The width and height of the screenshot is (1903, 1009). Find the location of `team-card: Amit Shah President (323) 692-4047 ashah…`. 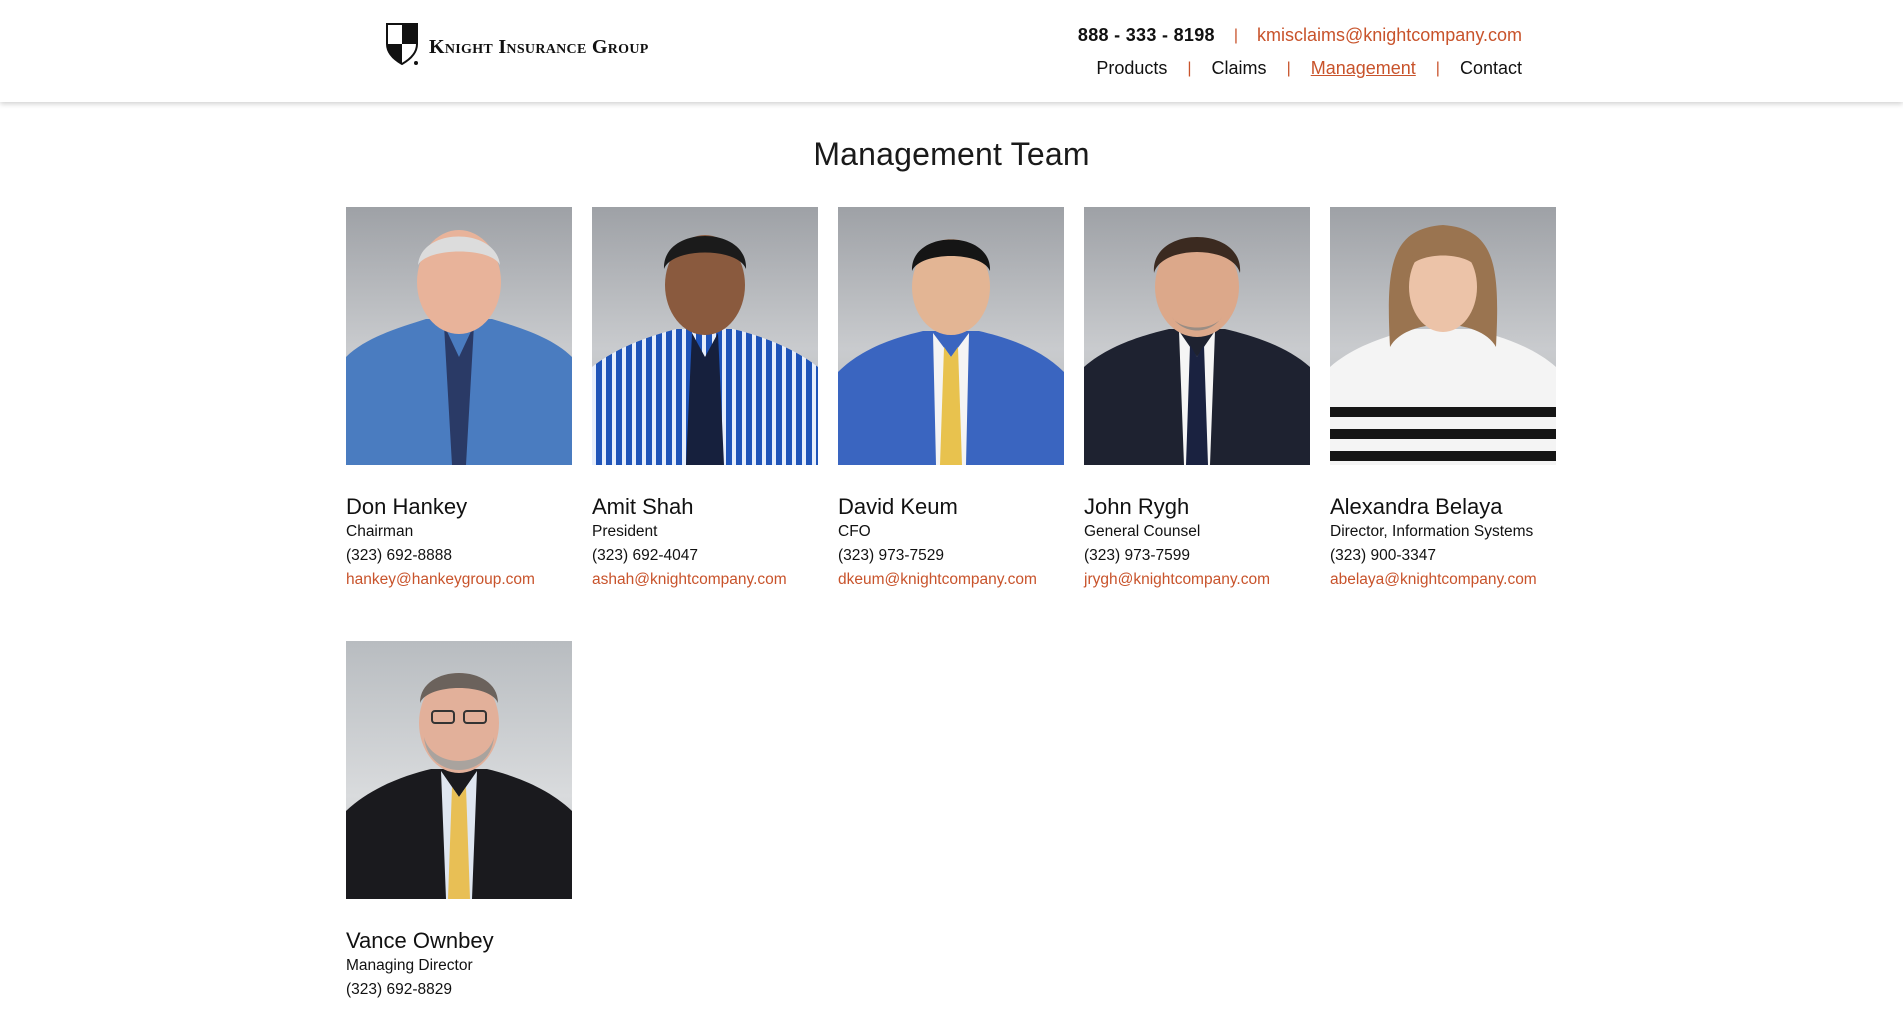

team-card: Amit Shah President (323) 692-4047 ashah… is located at coordinates (705, 399).